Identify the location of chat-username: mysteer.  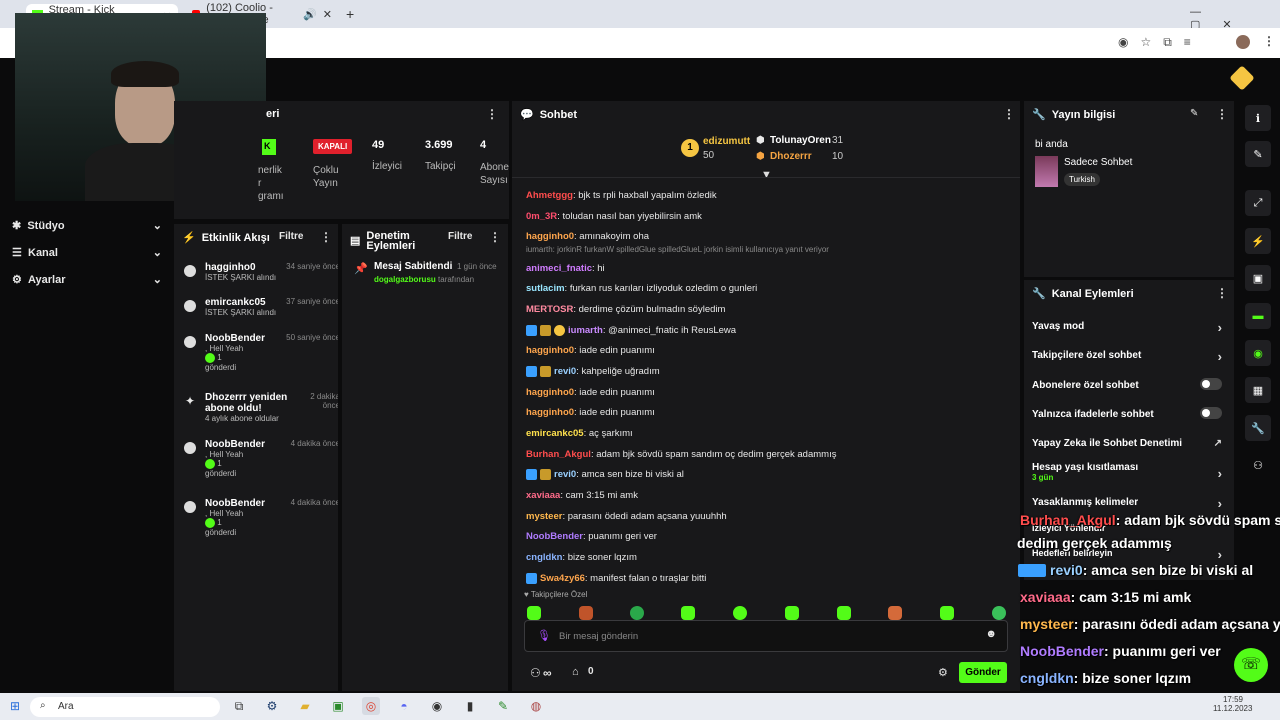
(544, 516).